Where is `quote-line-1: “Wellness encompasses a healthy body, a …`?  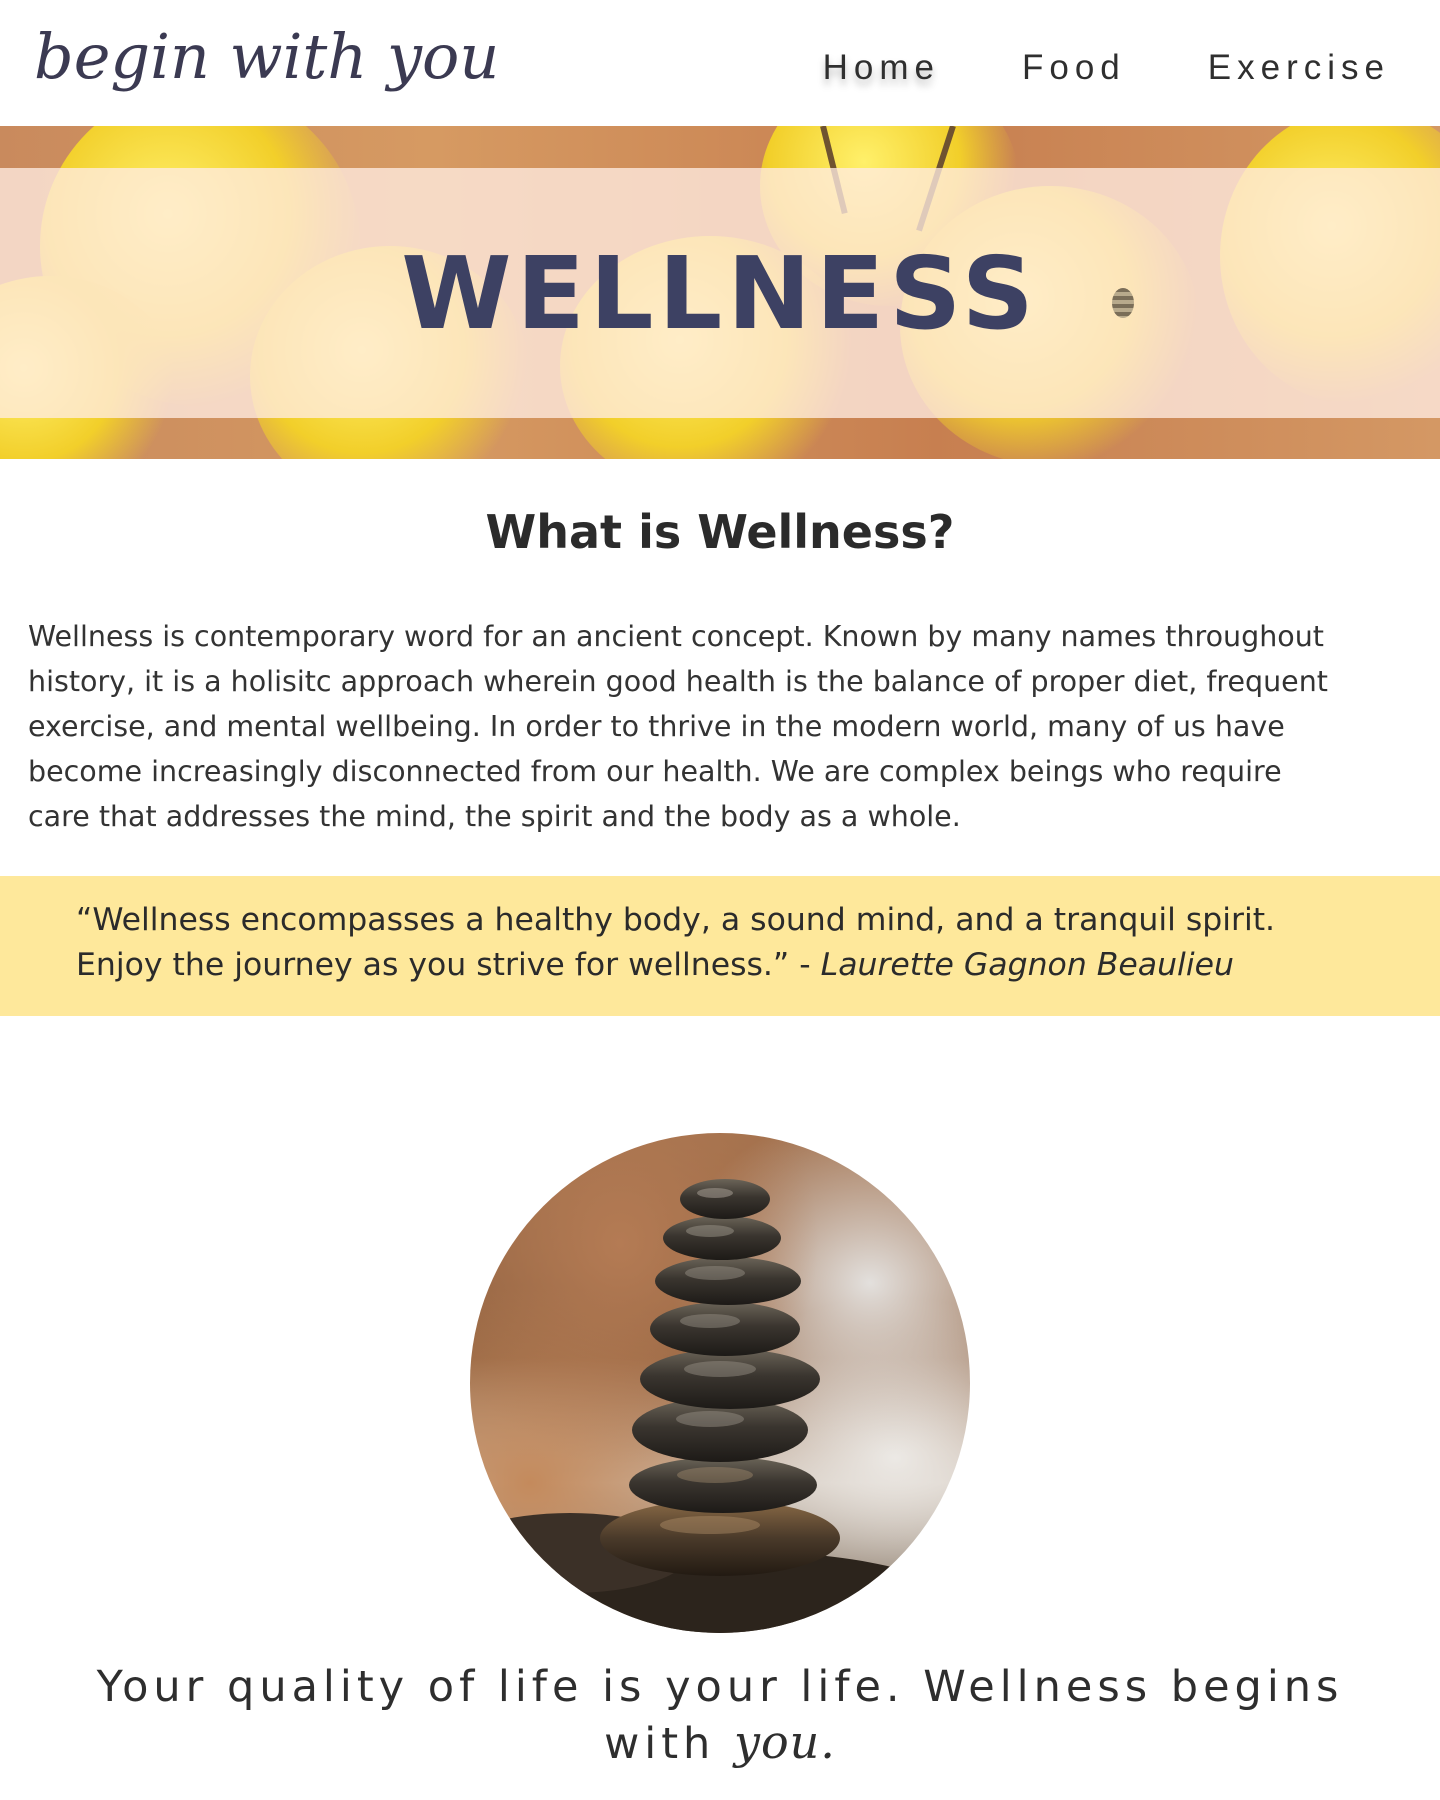 quote-line-1: “Wellness encompasses a healthy body, a … is located at coordinates (676, 920).